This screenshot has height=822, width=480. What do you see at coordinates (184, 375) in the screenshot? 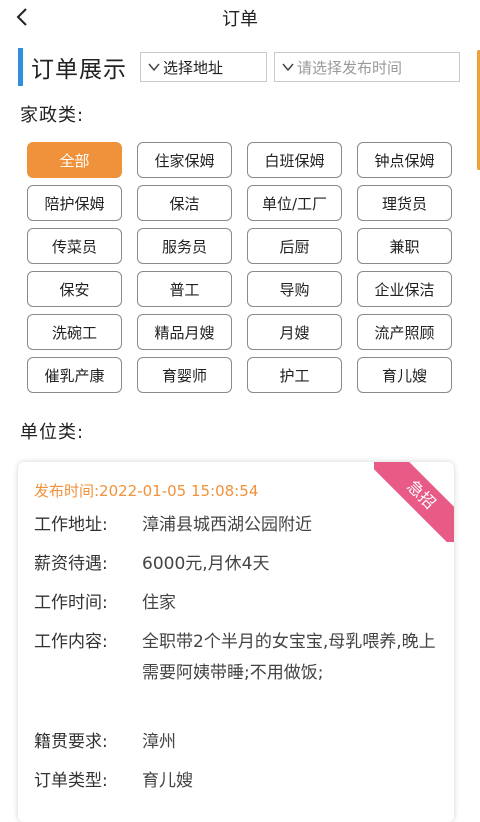
I see `category-chip: 育婴师` at bounding box center [184, 375].